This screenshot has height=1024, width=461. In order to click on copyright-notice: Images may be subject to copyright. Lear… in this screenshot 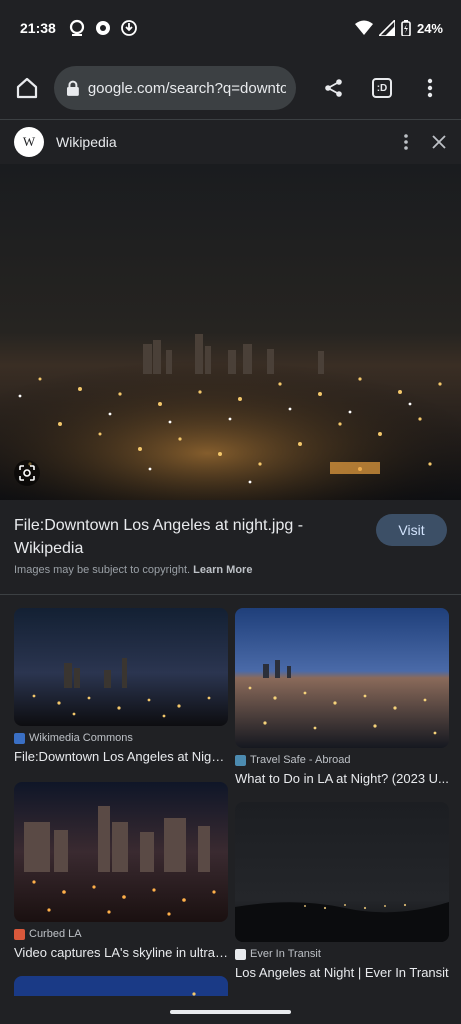, I will do `click(133, 570)`.